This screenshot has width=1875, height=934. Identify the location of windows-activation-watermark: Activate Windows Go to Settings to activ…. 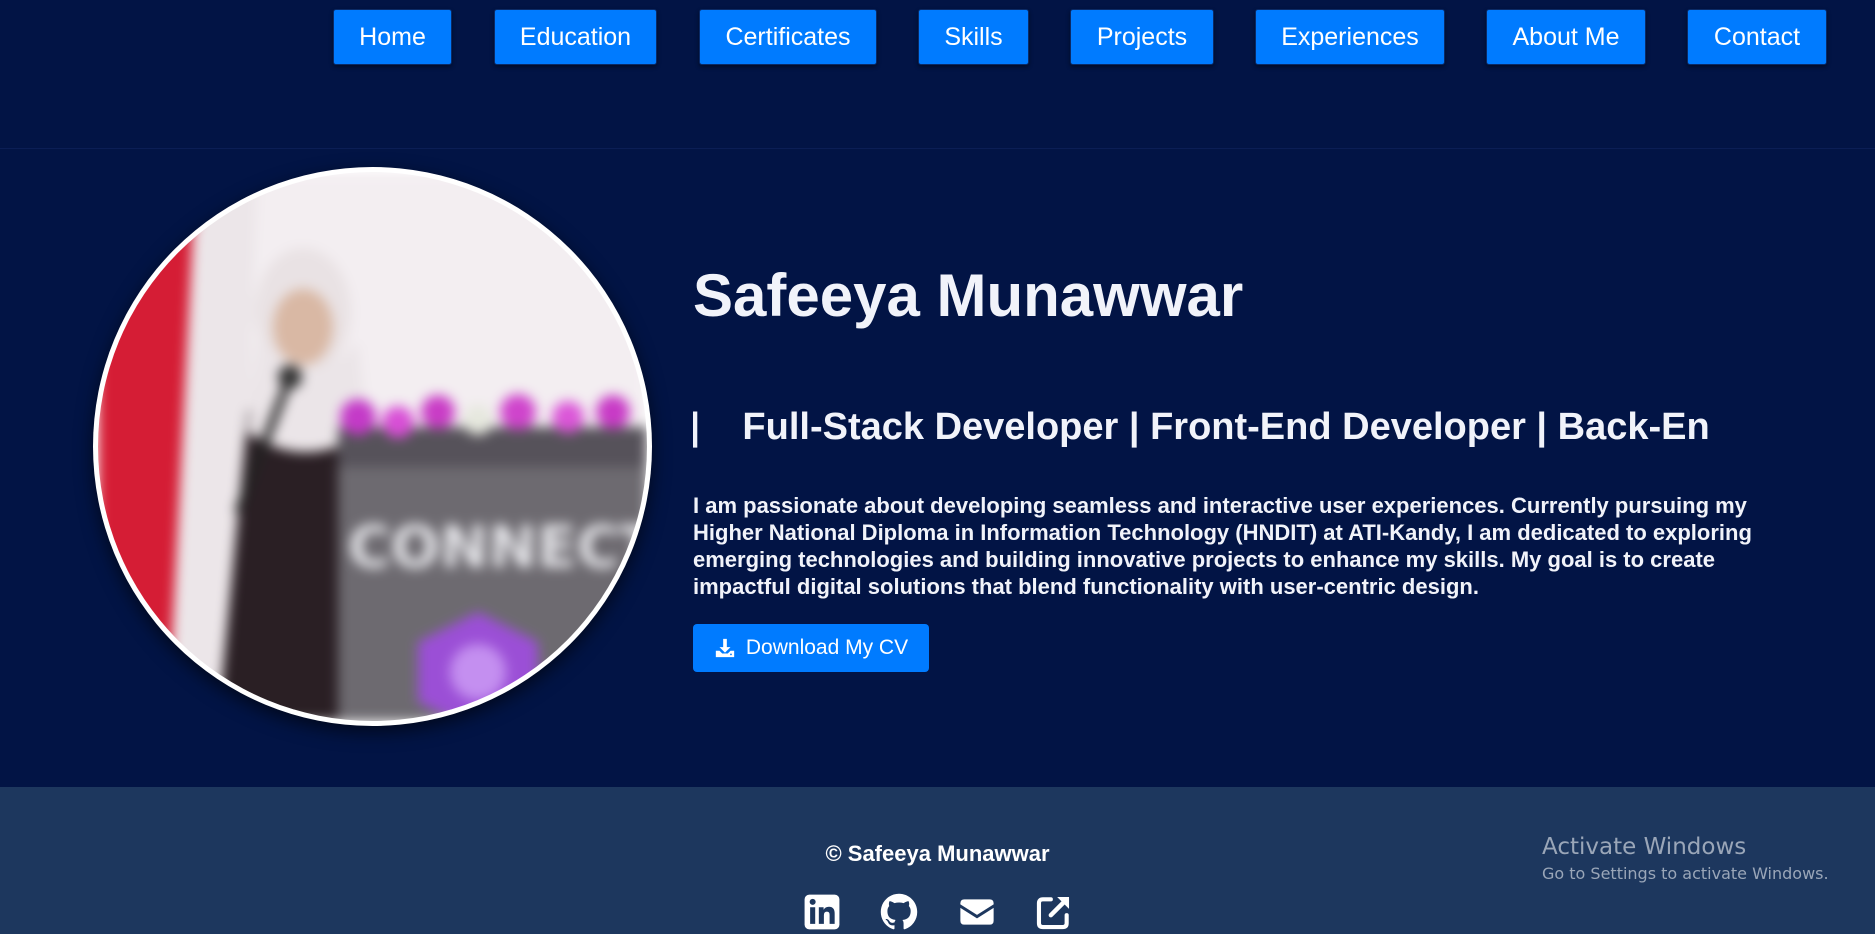
(1685, 859).